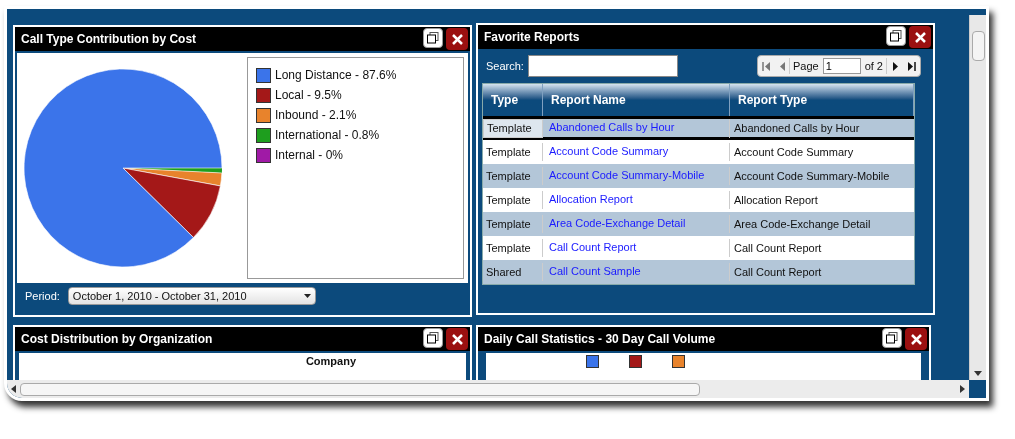 Image resolution: width=1015 pixels, height=439 pixels. Describe the element at coordinates (802, 224) in the screenshot. I see `table-cell-text: Area Code-Exchange Detail` at that location.